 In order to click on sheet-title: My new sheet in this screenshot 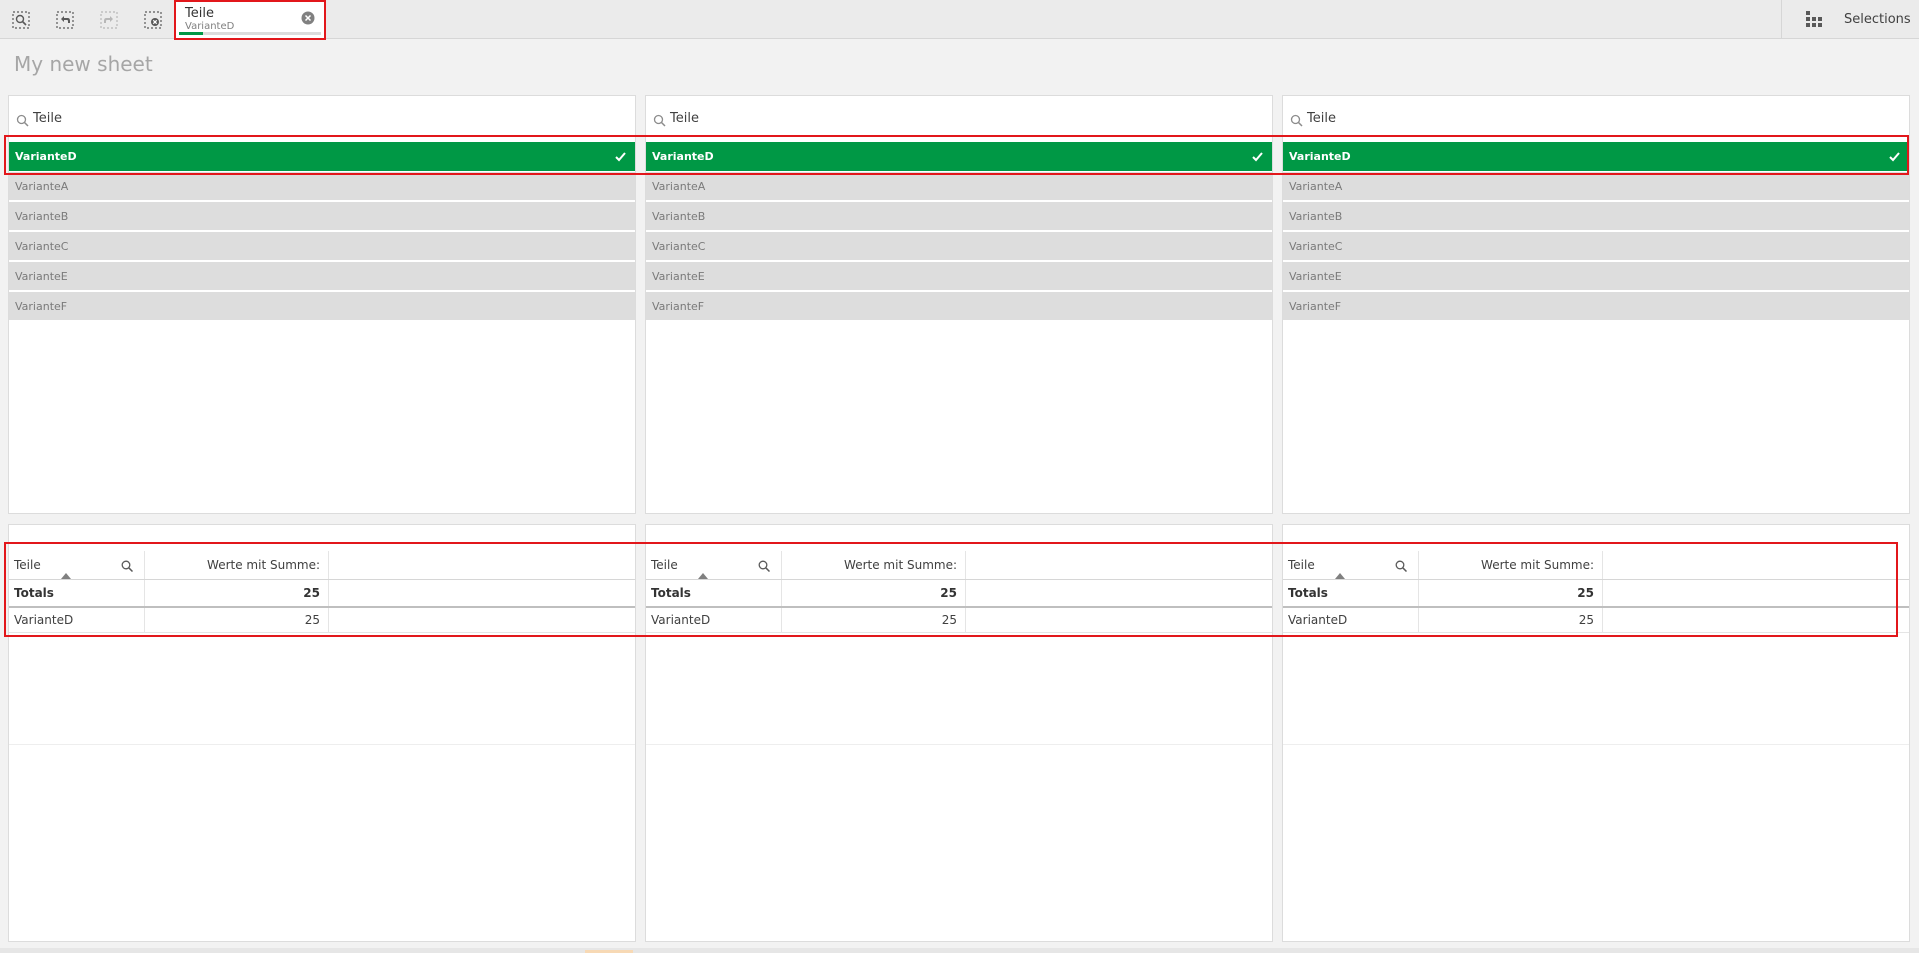, I will do `click(83, 64)`.